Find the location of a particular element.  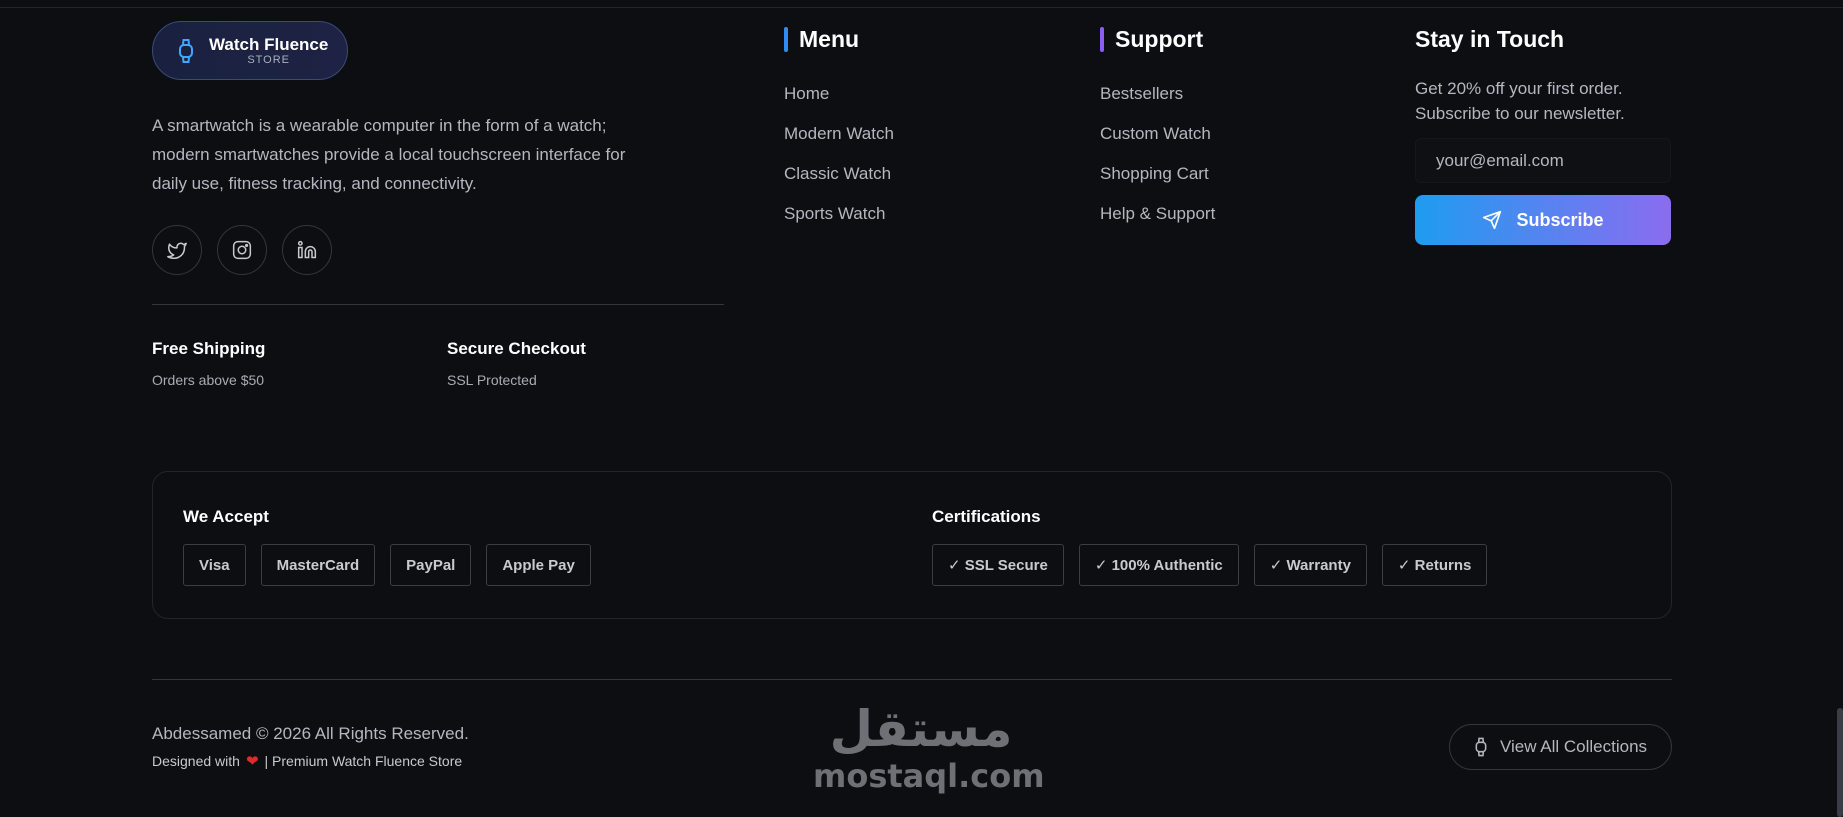

top-divider is located at coordinates (921, 7).